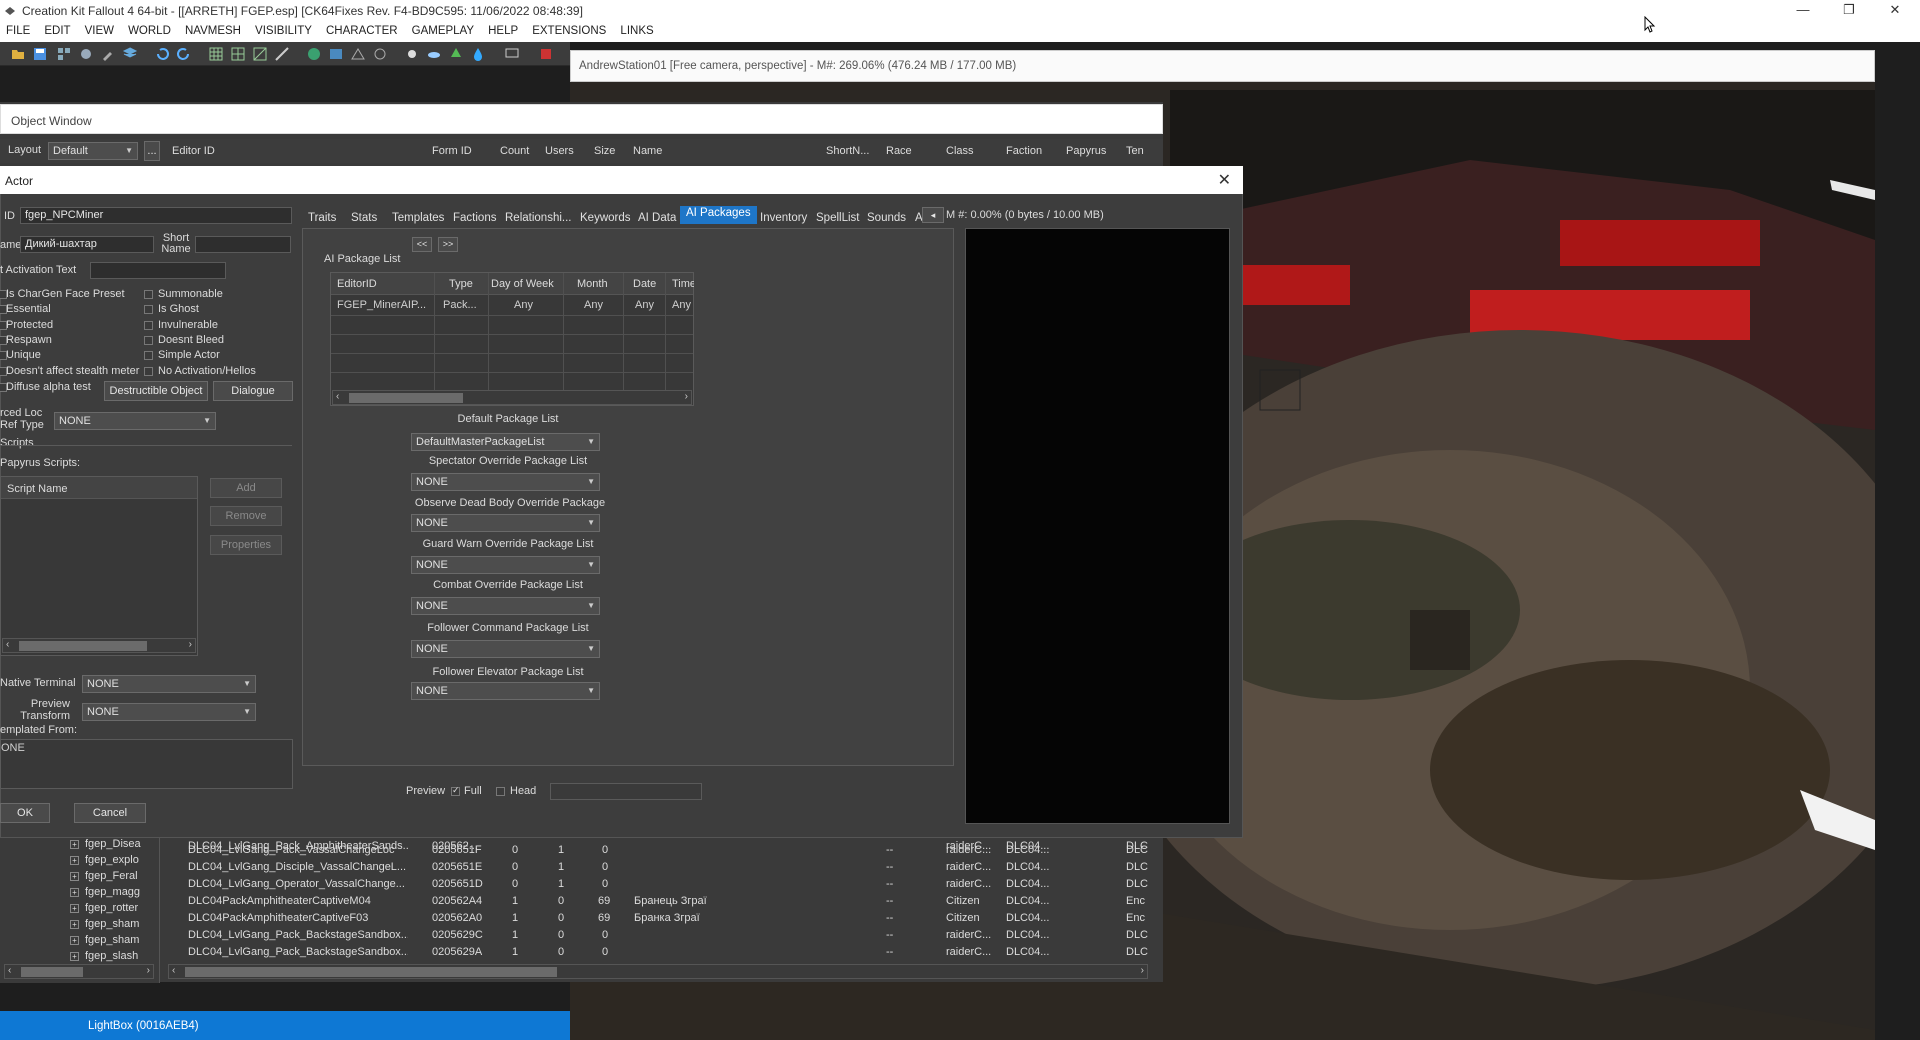 Image resolution: width=1920 pixels, height=1040 pixels. What do you see at coordinates (886, 219) in the screenshot?
I see `tab-sounds: Sounds` at bounding box center [886, 219].